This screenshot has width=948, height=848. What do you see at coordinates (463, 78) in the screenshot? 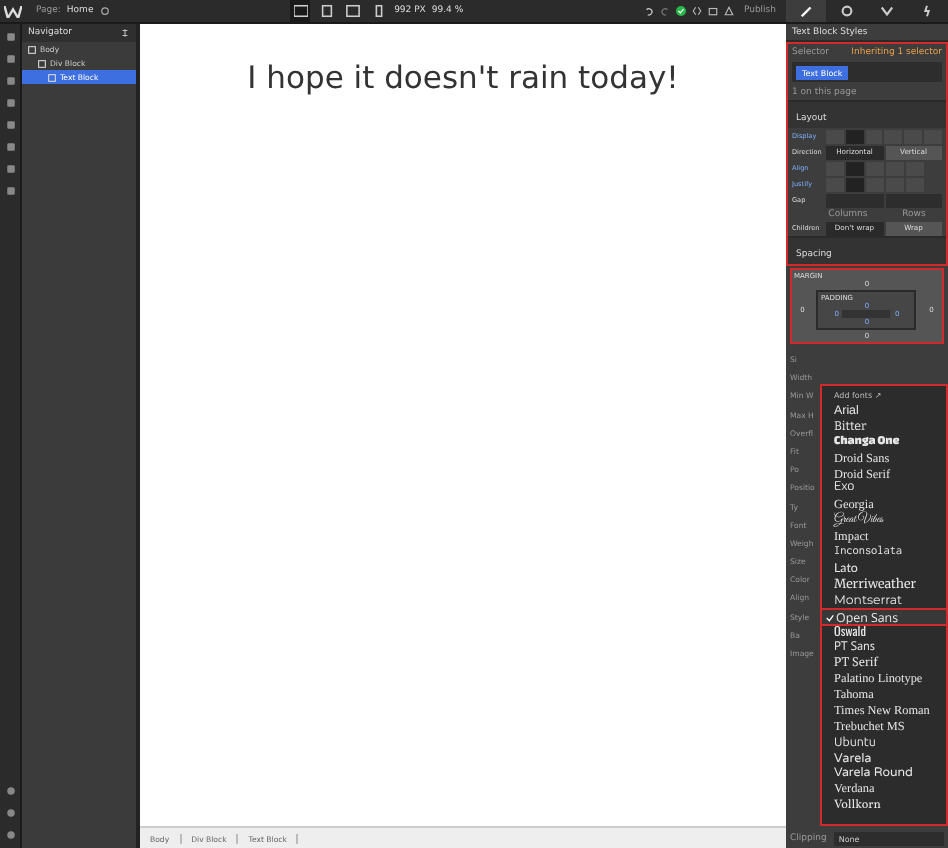
I see `canvas-heading: I hope it doesn't rain today!` at bounding box center [463, 78].